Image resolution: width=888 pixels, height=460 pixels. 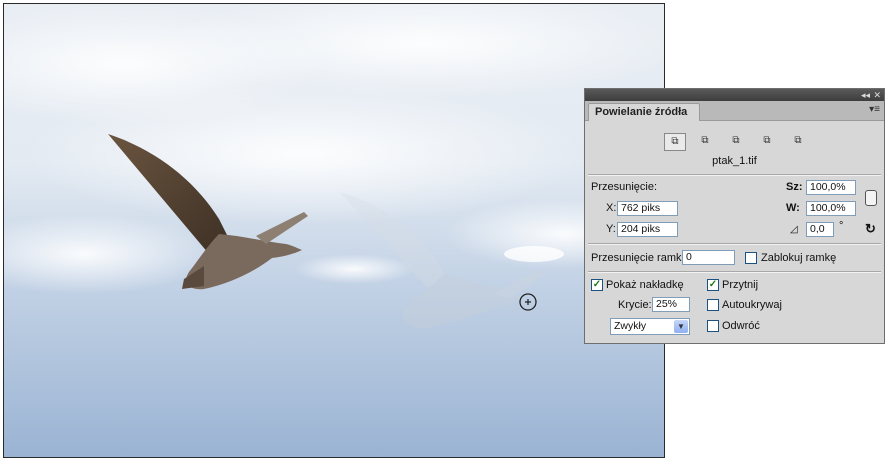 What do you see at coordinates (708, 257) in the screenshot?
I see `frame-offset-input: 0` at bounding box center [708, 257].